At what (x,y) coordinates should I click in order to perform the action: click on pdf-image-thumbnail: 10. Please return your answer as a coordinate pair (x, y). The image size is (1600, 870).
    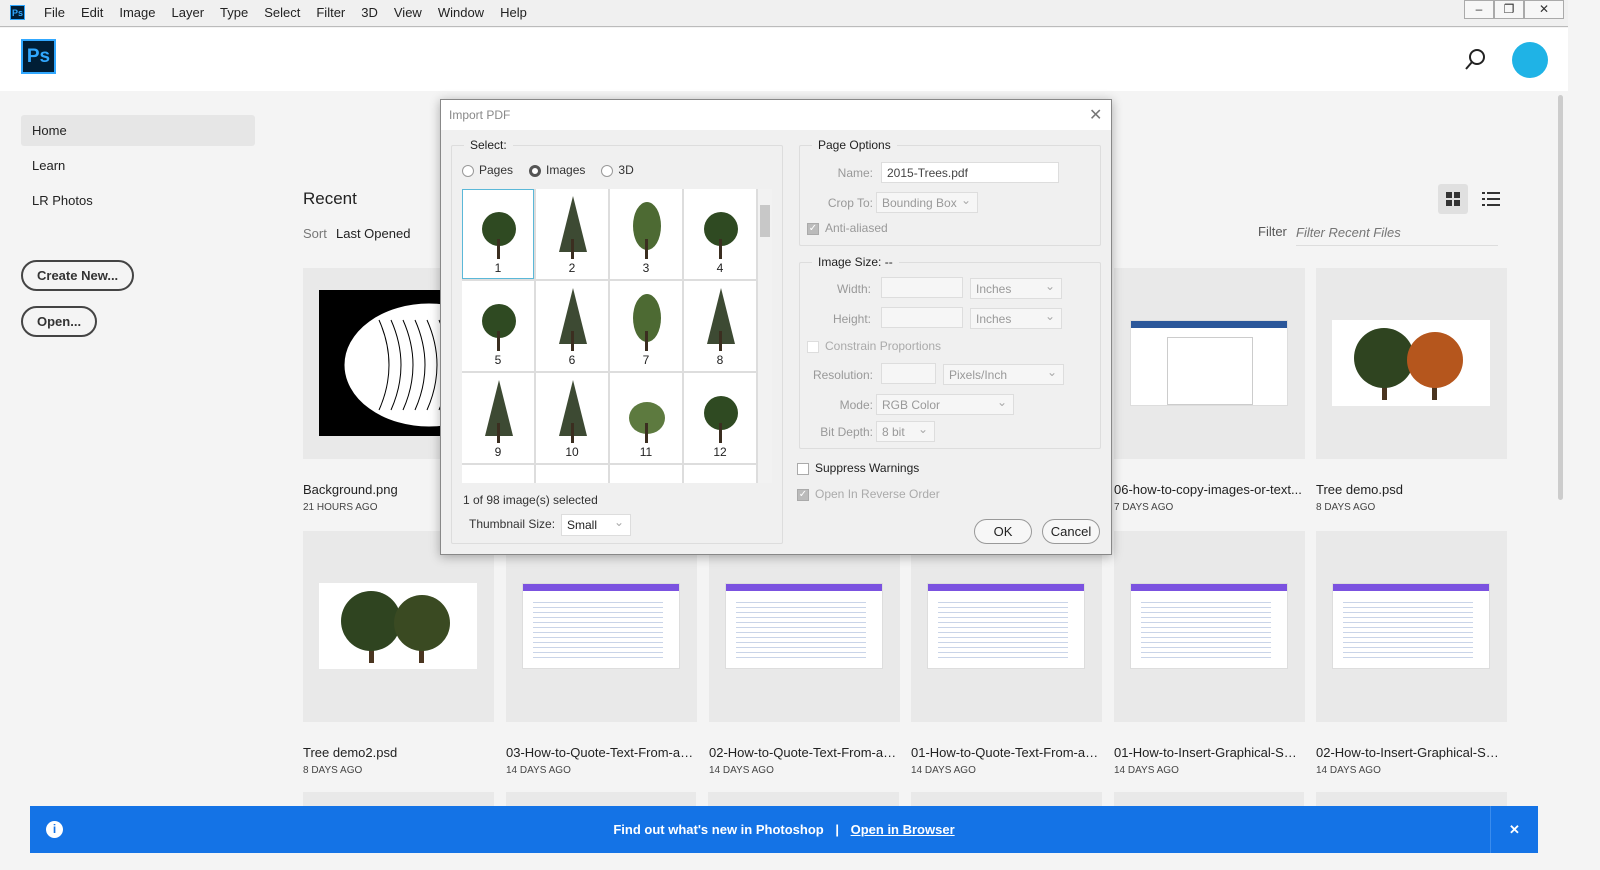
    Looking at the image, I should click on (572, 418).